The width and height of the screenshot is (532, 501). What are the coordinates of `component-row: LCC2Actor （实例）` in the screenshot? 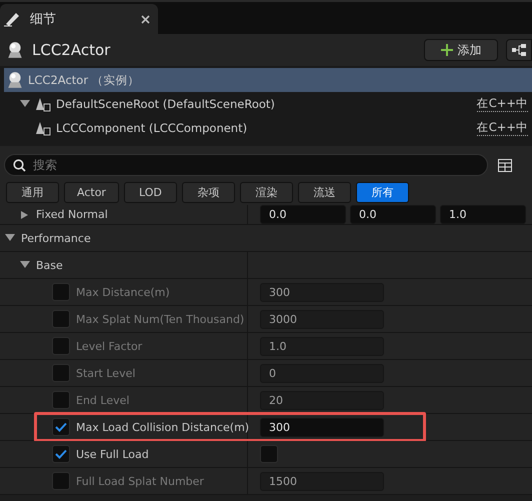 It's located at (268, 80).